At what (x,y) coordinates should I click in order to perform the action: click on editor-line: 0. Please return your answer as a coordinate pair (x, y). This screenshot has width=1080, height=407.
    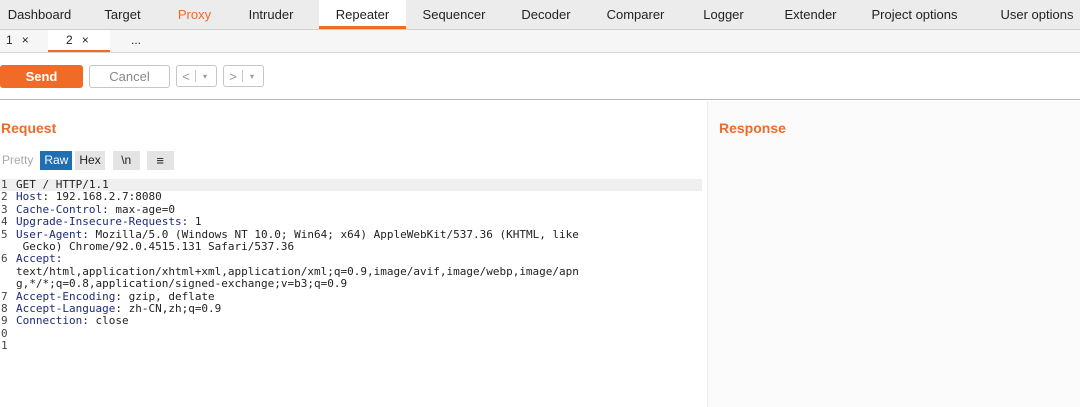
    Looking at the image, I should click on (353, 333).